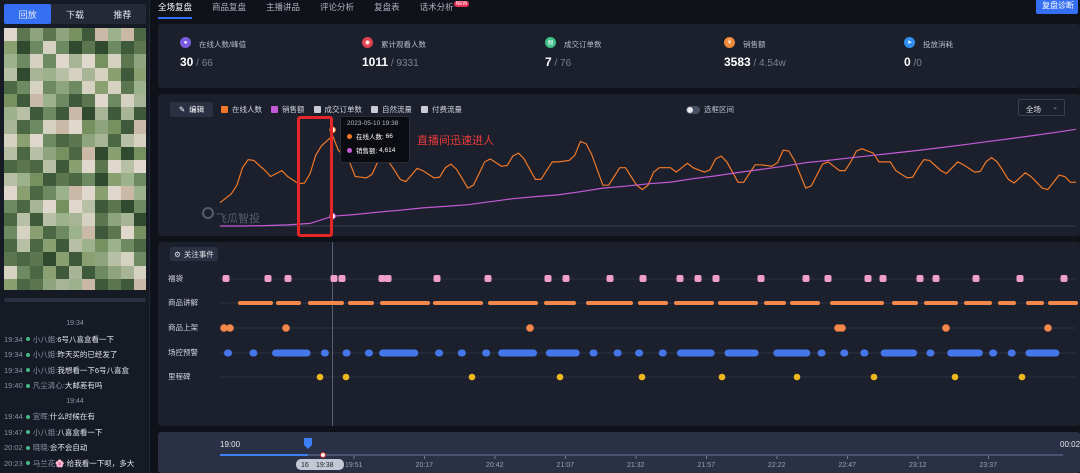 The height and width of the screenshot is (473, 1080). I want to click on scope-select: 全场 ⌄, so click(1041, 107).